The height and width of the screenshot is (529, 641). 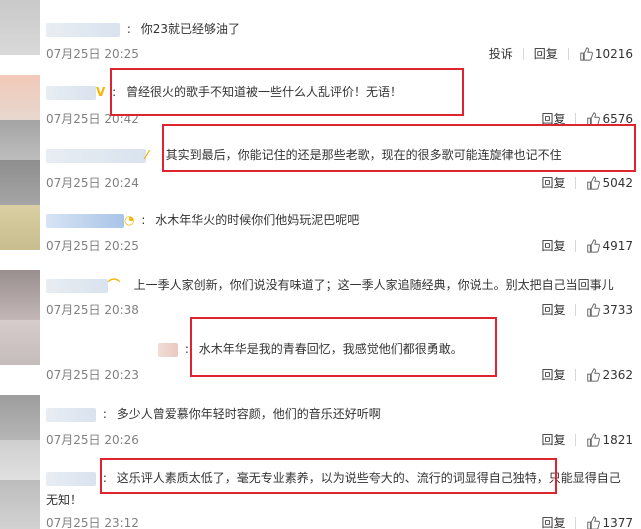 I want to click on like-button: 5042, so click(x=609, y=183).